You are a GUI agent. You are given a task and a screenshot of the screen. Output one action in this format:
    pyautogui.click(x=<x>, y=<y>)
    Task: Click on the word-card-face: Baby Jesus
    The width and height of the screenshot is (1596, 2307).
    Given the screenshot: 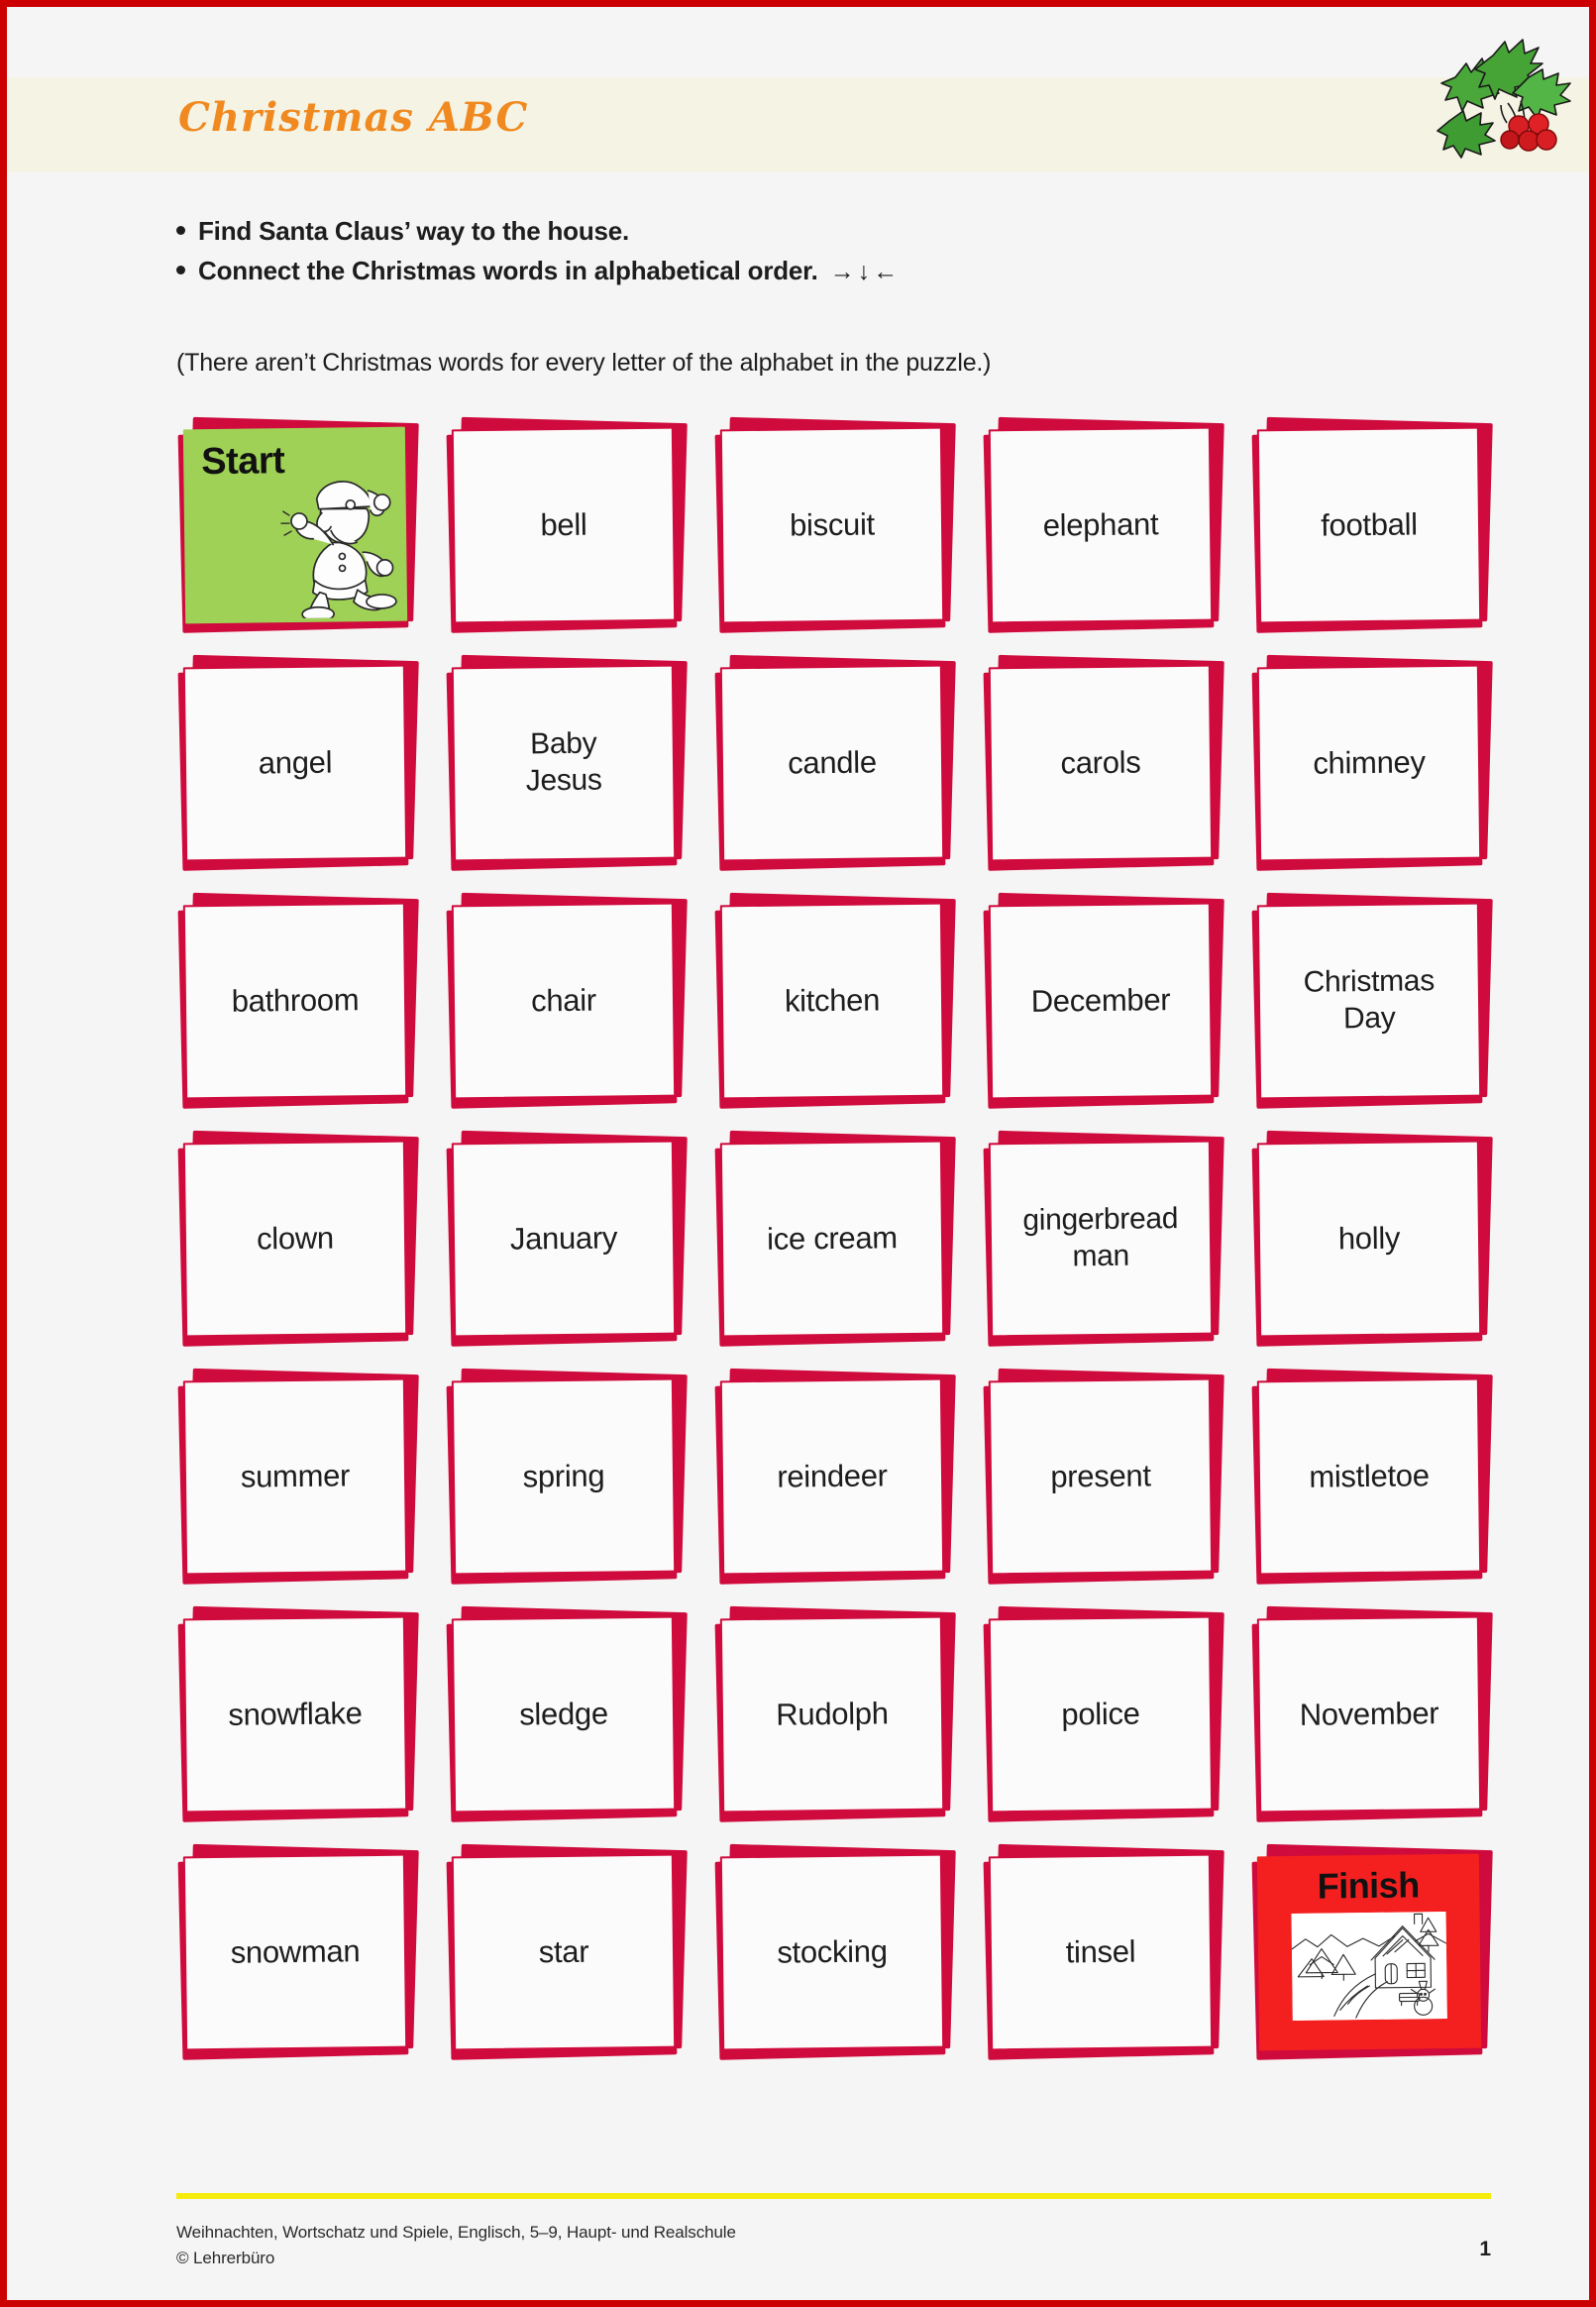 What is the action you would take?
    pyautogui.click(x=564, y=763)
    